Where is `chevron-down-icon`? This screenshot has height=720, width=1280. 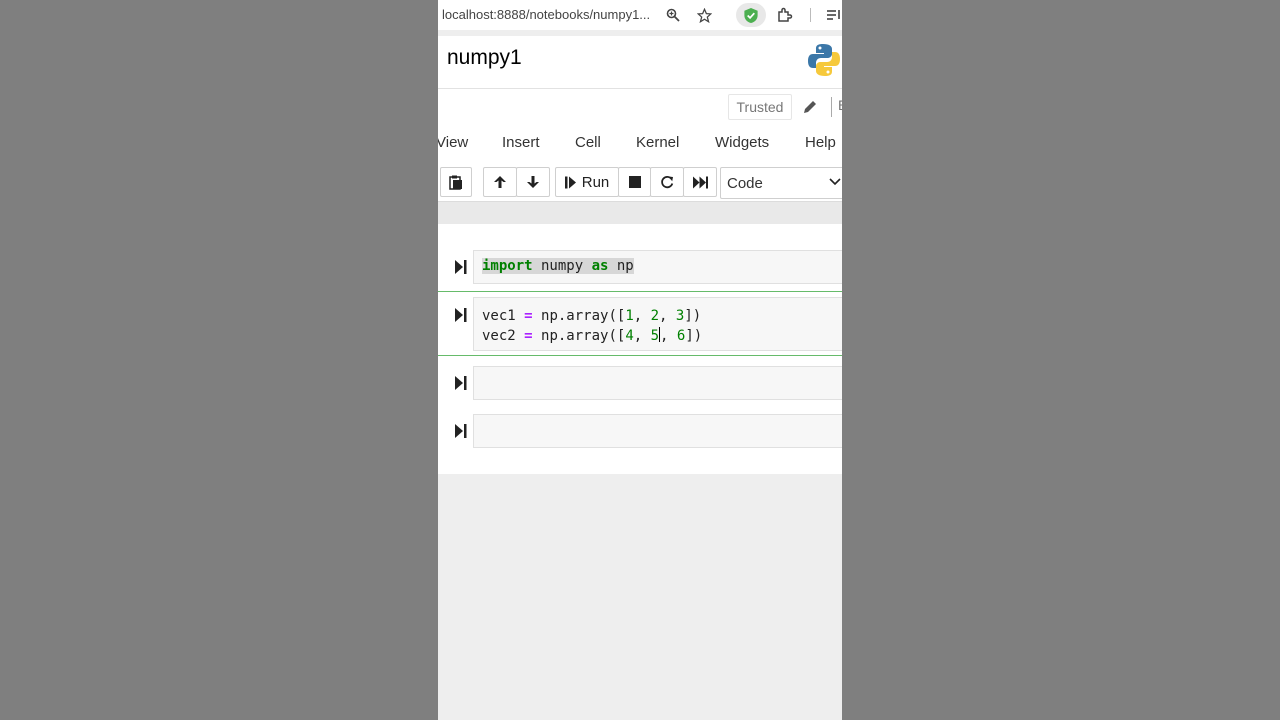 chevron-down-icon is located at coordinates (835, 182).